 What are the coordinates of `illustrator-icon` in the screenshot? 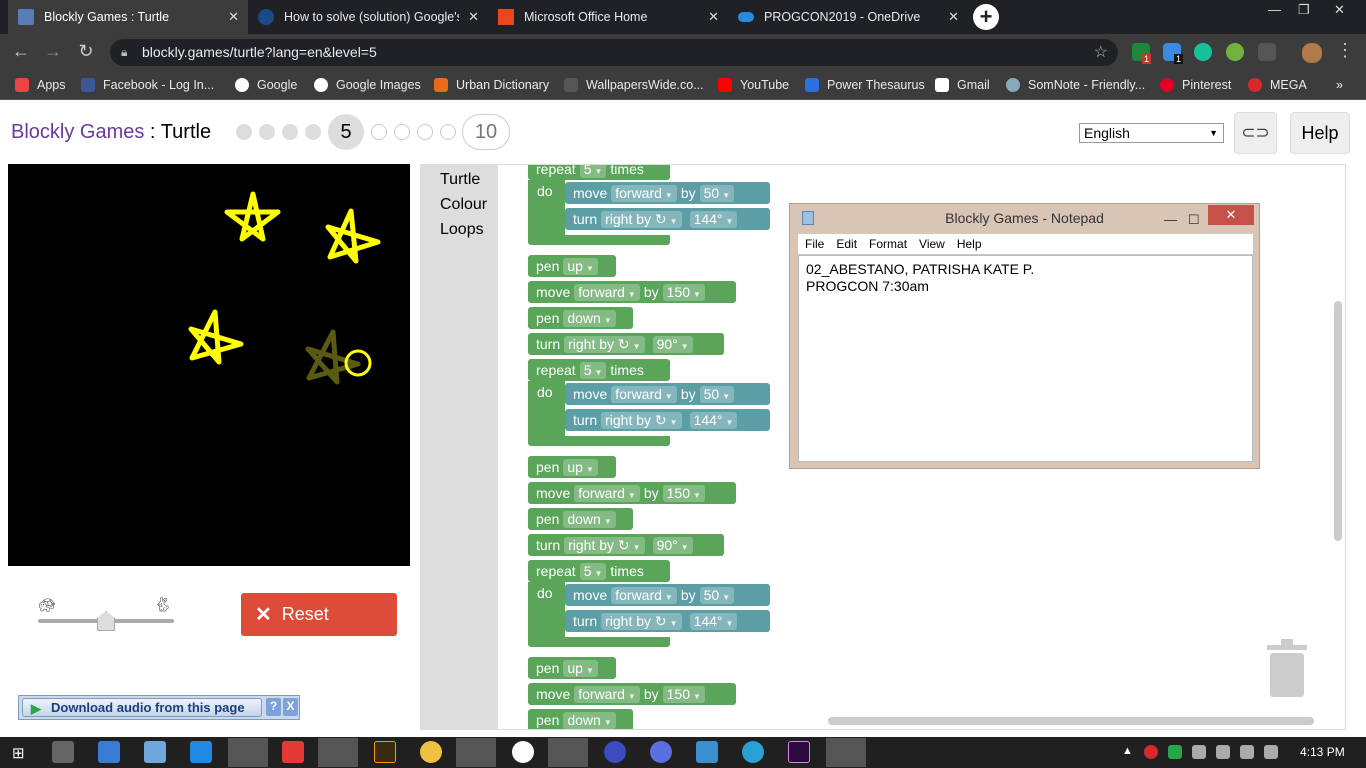 It's located at (385, 752).